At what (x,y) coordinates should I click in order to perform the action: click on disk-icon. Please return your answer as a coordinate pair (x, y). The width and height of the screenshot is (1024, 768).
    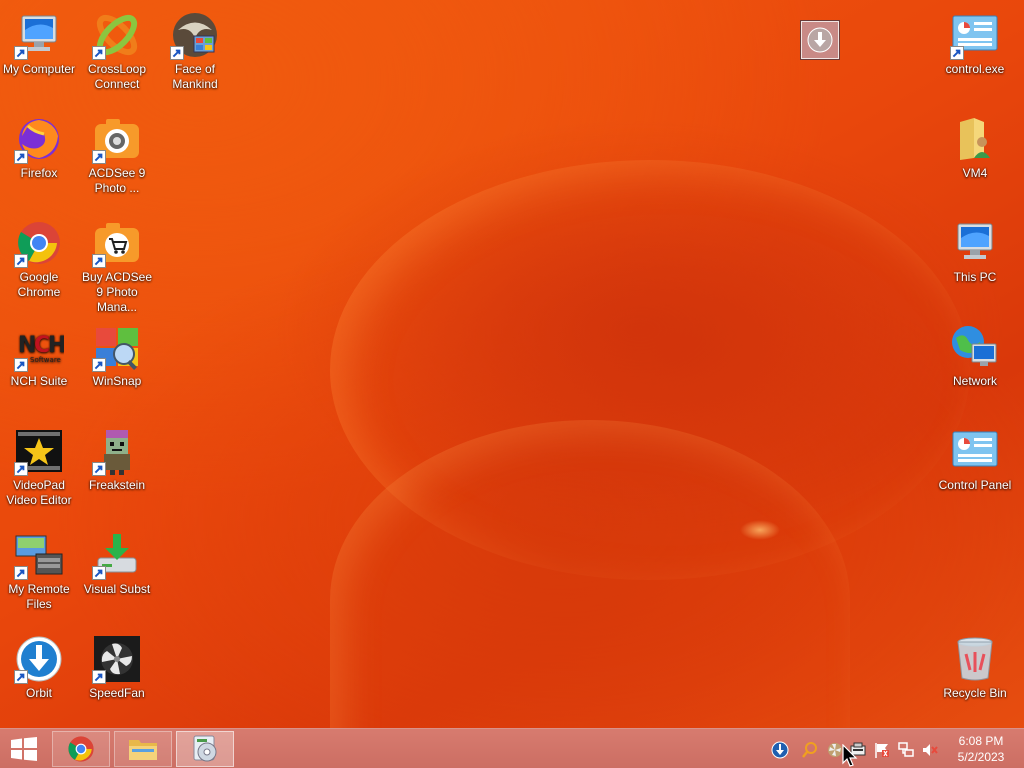
    Looking at the image, I should click on (205, 748).